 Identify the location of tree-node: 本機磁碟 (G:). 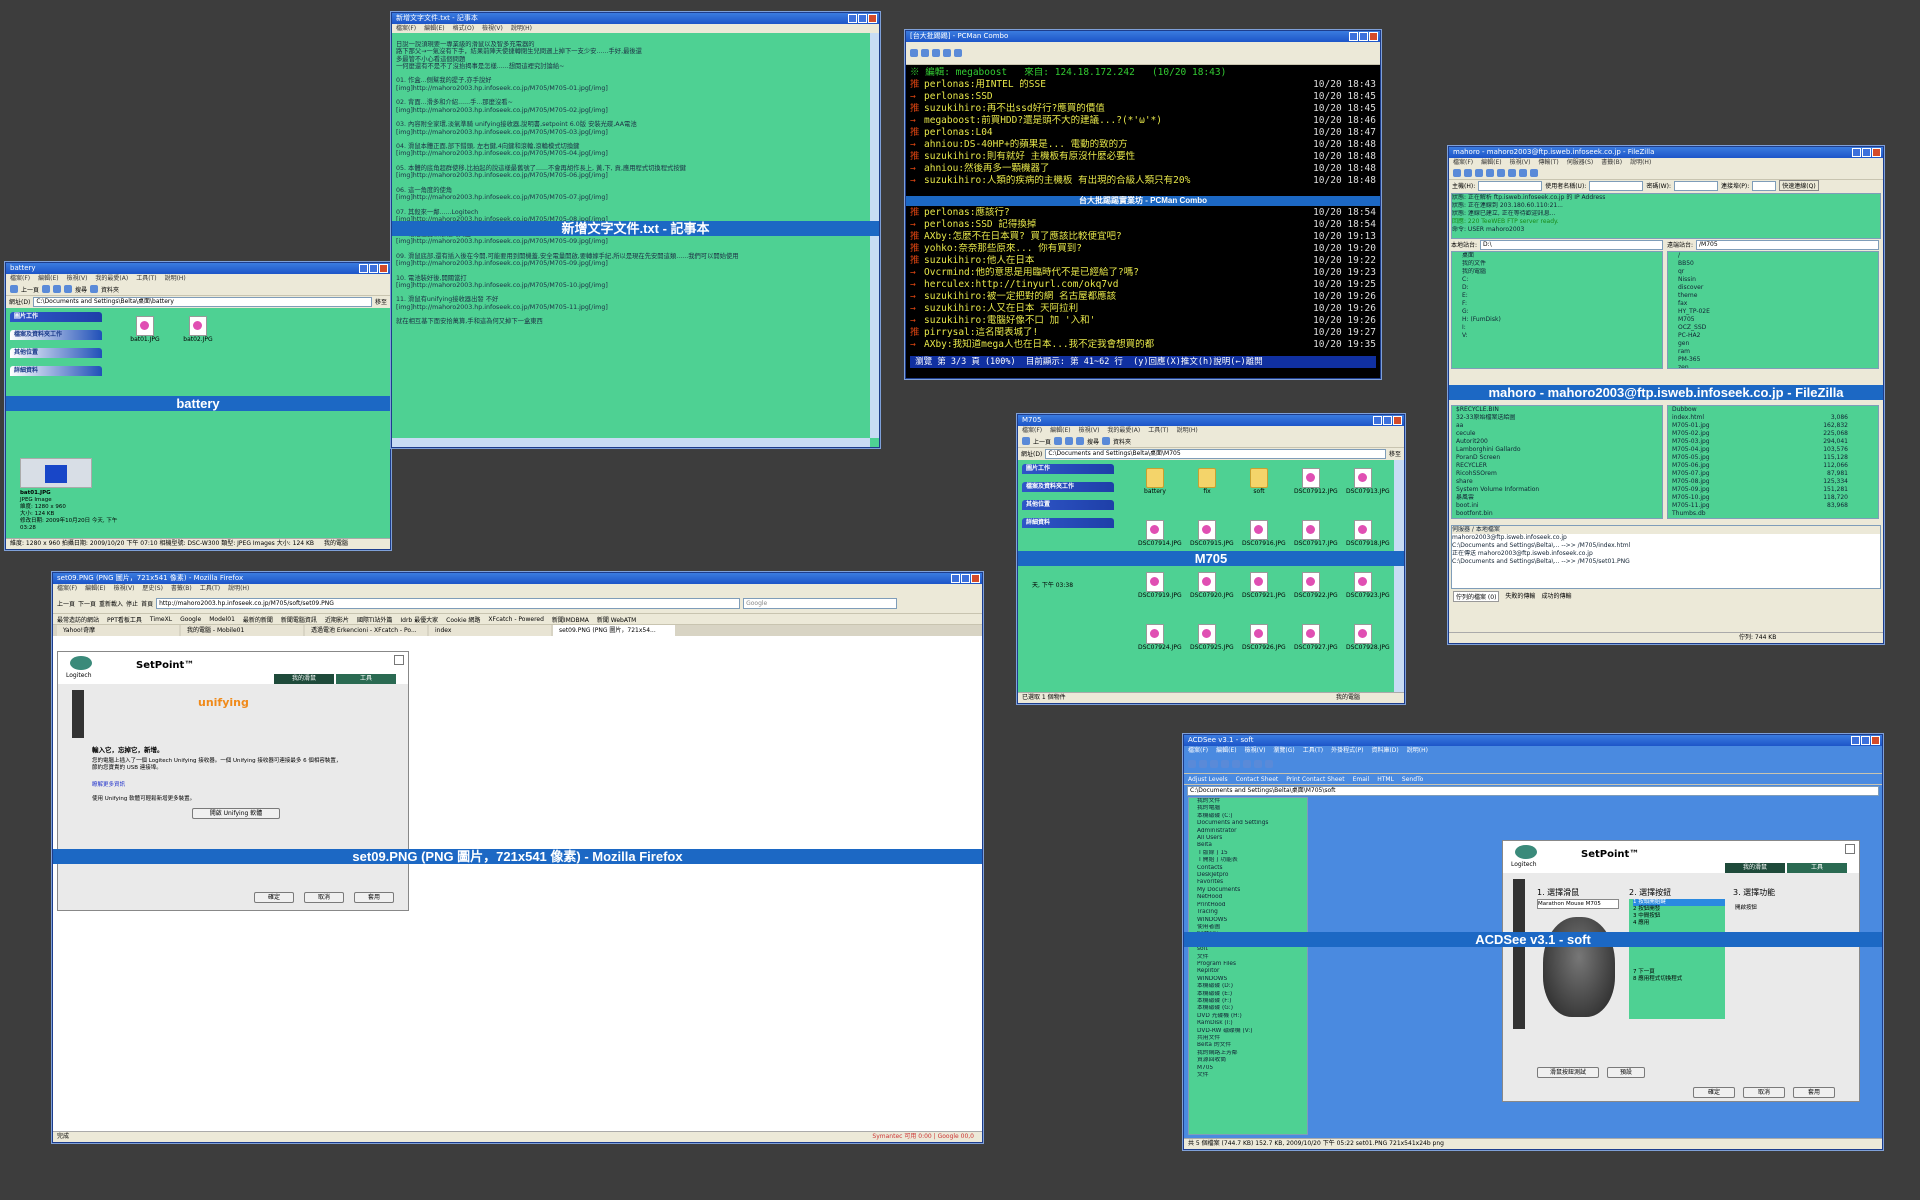
(1252, 1008).